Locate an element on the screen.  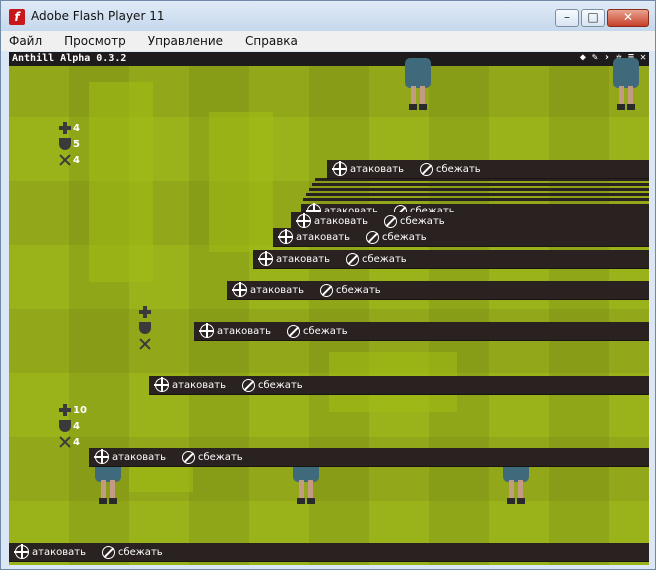
wand-icon: ✎ is located at coordinates (595, 57).